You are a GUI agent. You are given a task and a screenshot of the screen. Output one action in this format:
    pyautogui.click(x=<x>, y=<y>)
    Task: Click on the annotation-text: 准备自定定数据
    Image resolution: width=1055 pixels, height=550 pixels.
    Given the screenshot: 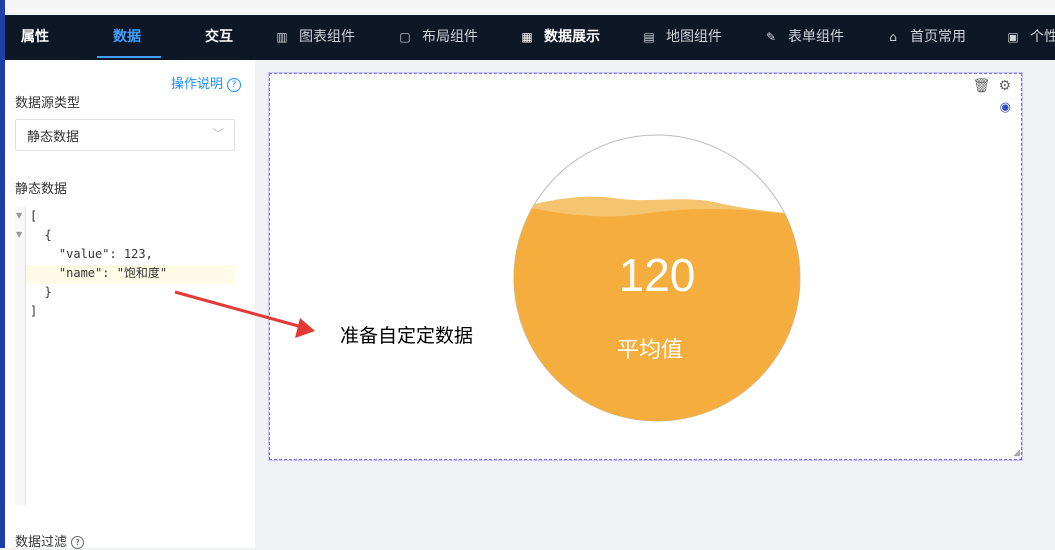 What is the action you would take?
    pyautogui.click(x=407, y=336)
    